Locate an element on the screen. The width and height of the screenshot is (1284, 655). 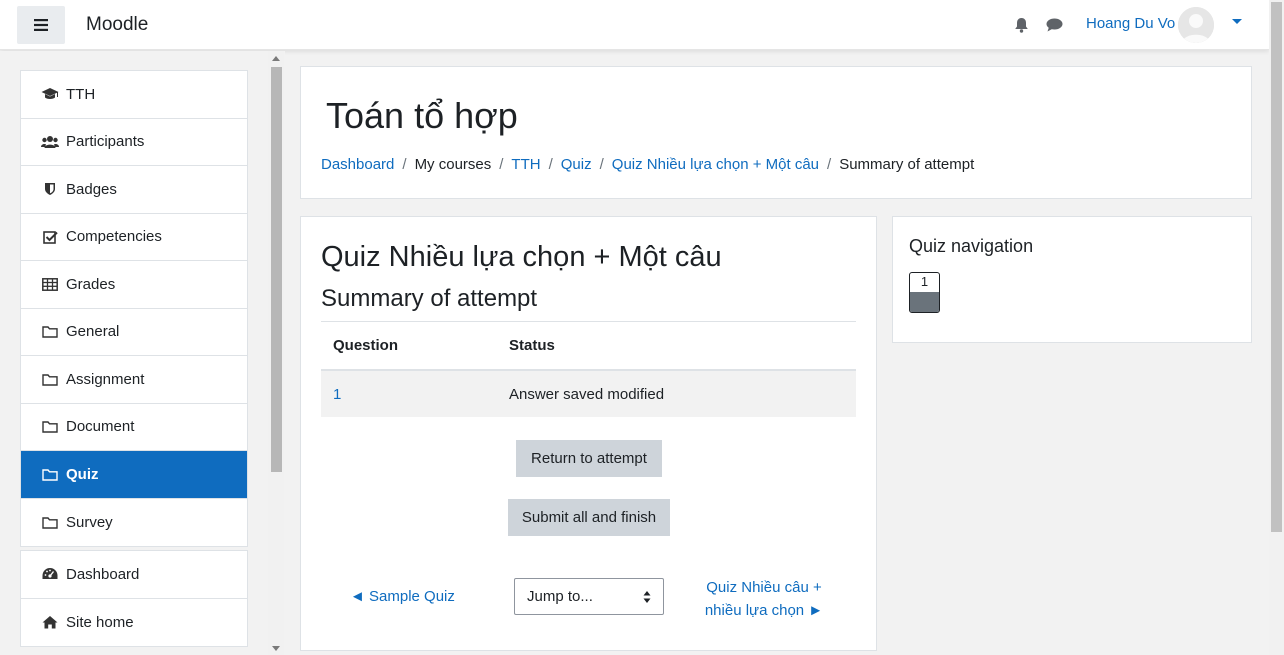
window-scrollbar is located at coordinates (1276, 327).